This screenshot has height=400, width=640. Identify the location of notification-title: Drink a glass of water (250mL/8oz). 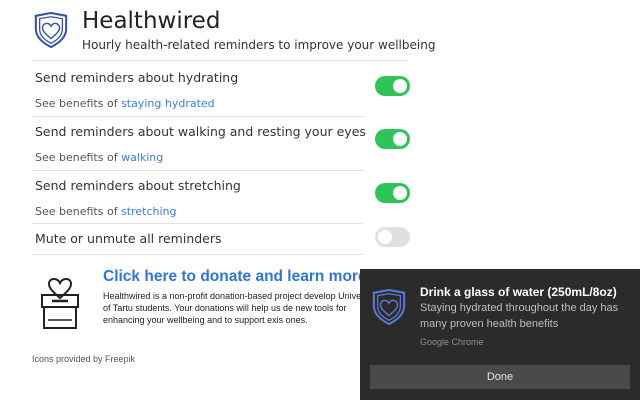
(518, 292).